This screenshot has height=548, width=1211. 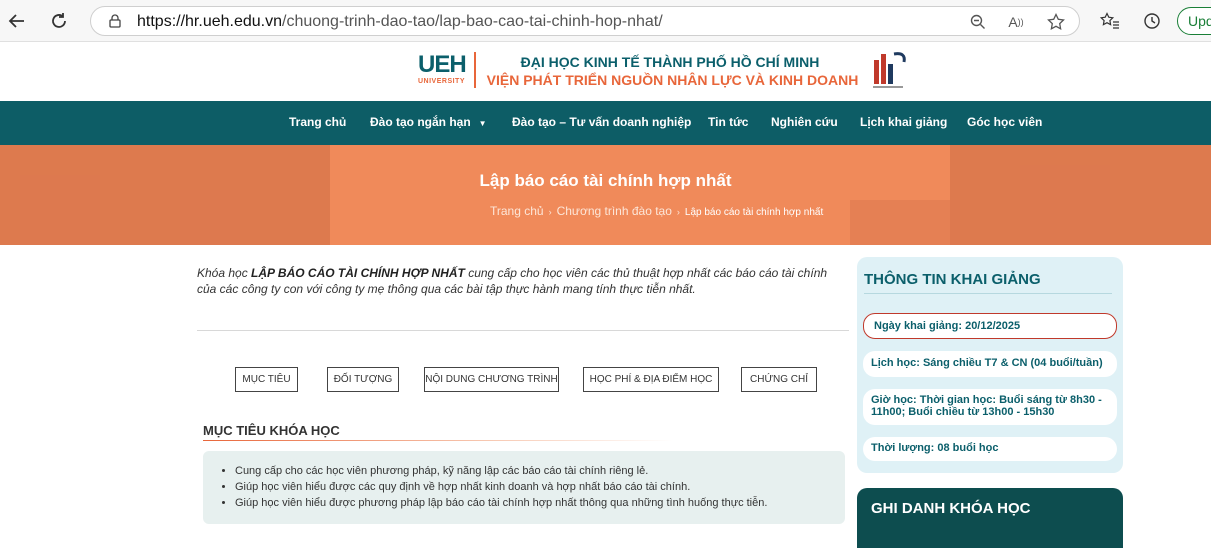 What do you see at coordinates (1004, 122) in the screenshot?
I see `nav-student-corner: Góc học viên` at bounding box center [1004, 122].